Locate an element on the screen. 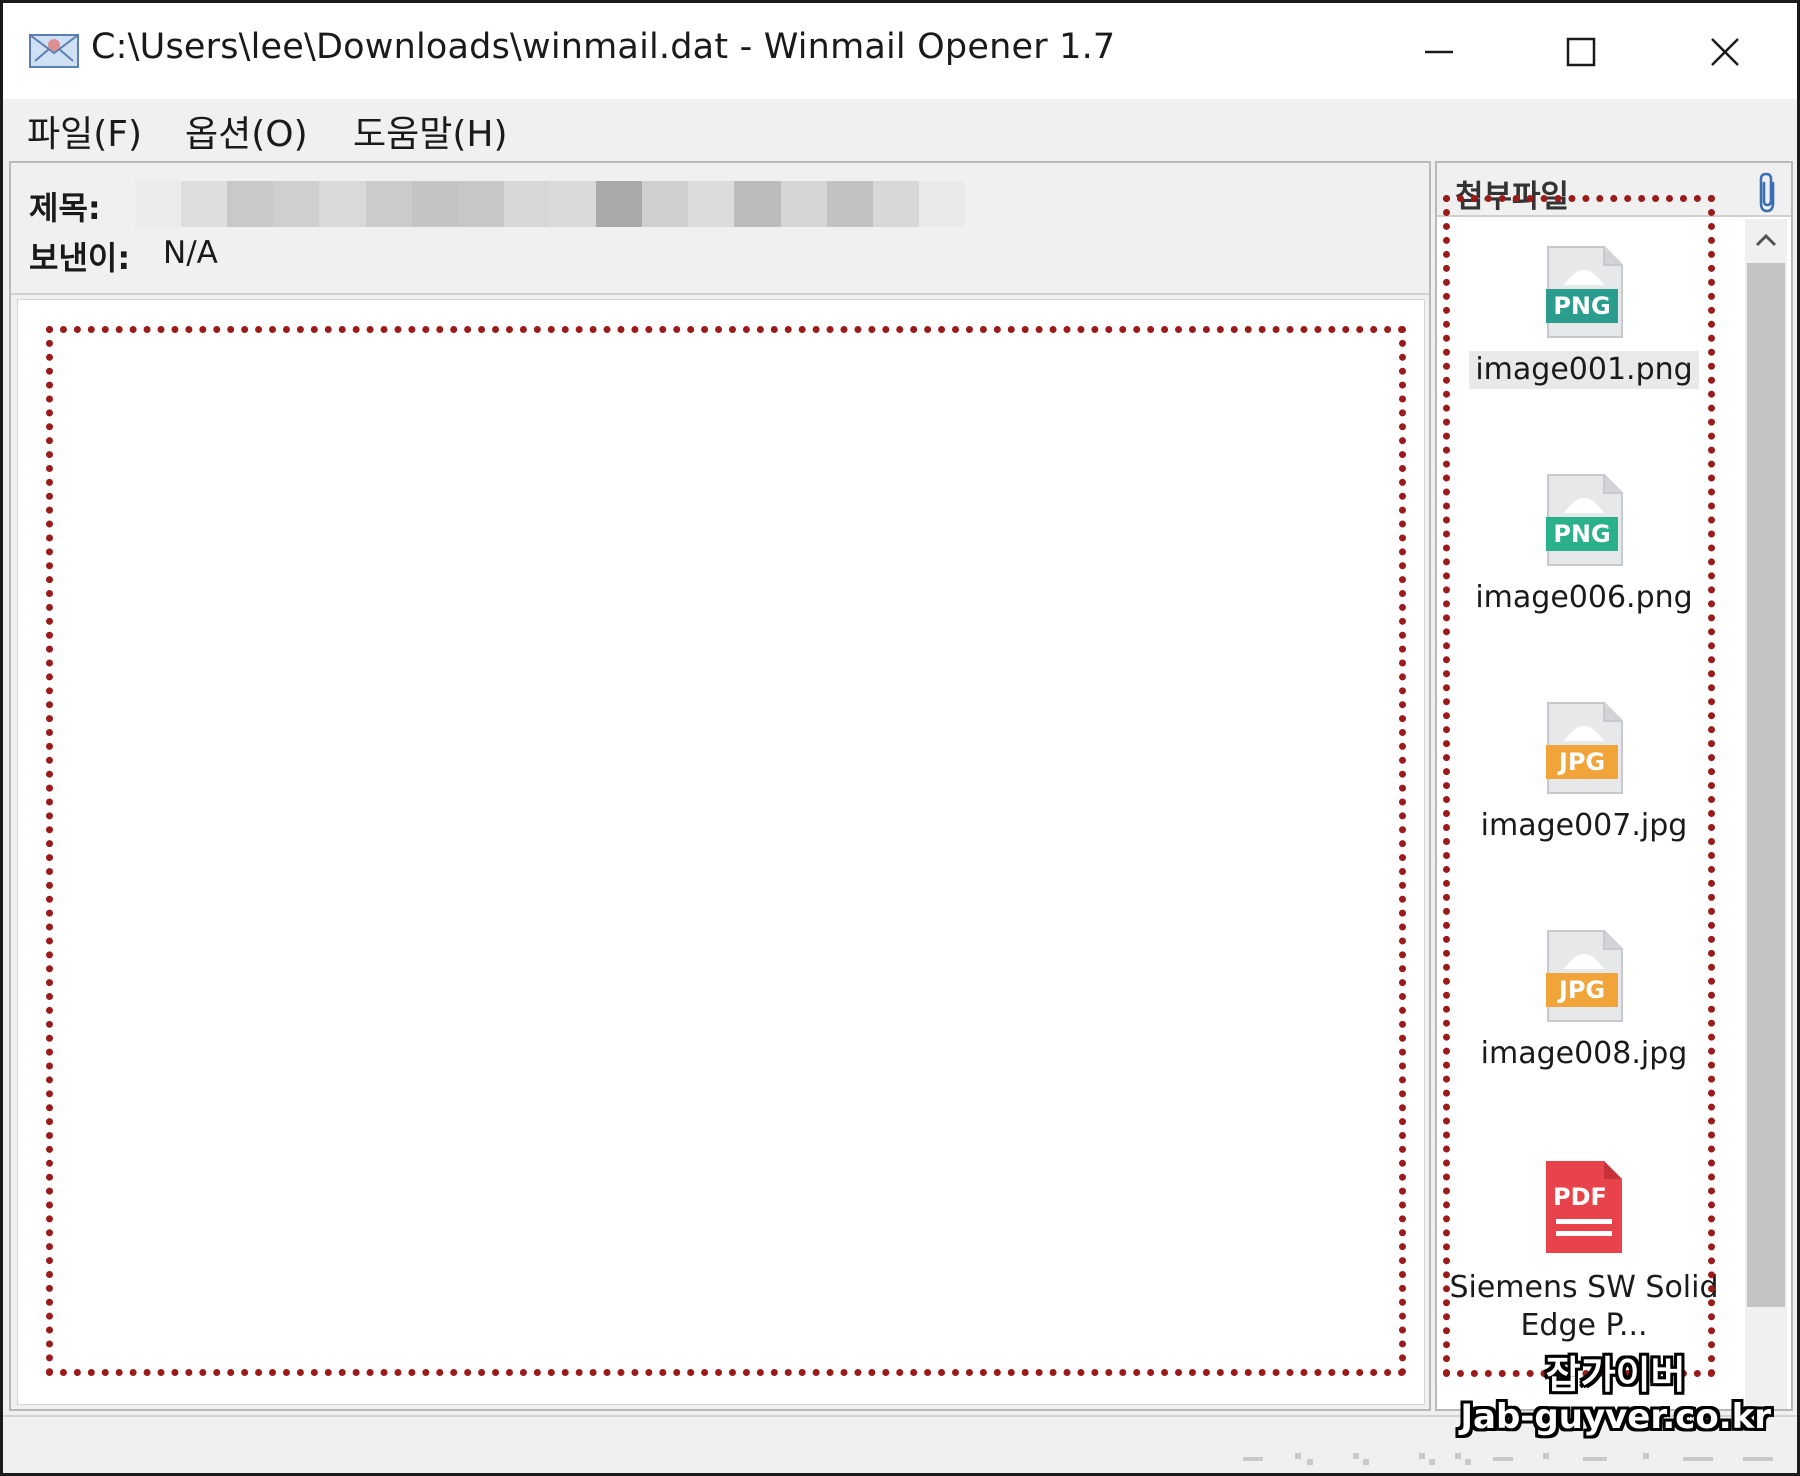 Image resolution: width=1800 pixels, height=1476 pixels. vertical-scrollbar is located at coordinates (1766, 814).